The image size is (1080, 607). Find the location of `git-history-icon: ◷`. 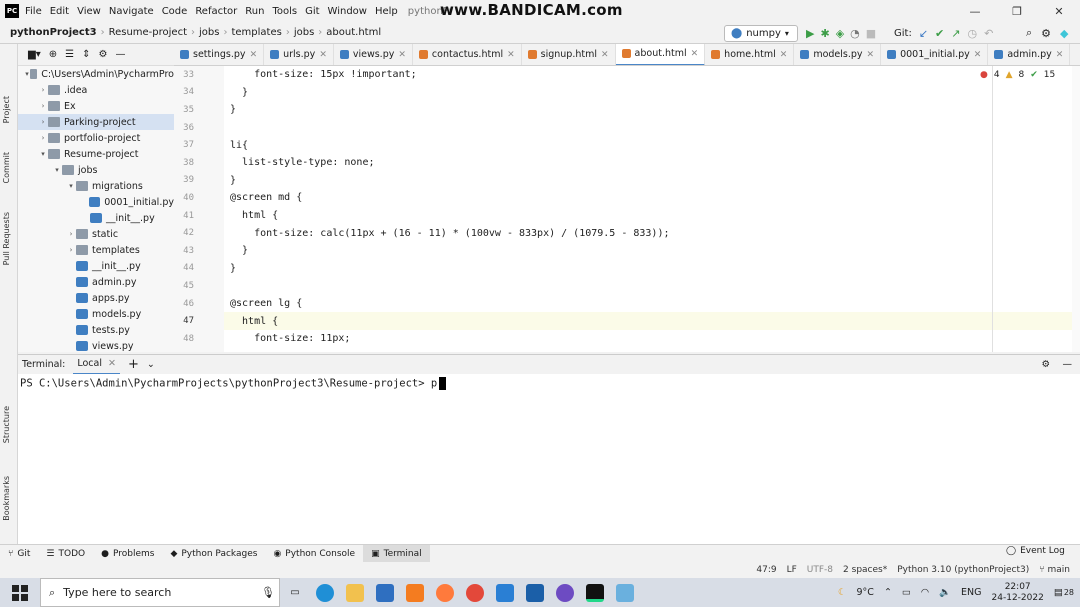

git-history-icon: ◷ is located at coordinates (972, 33).